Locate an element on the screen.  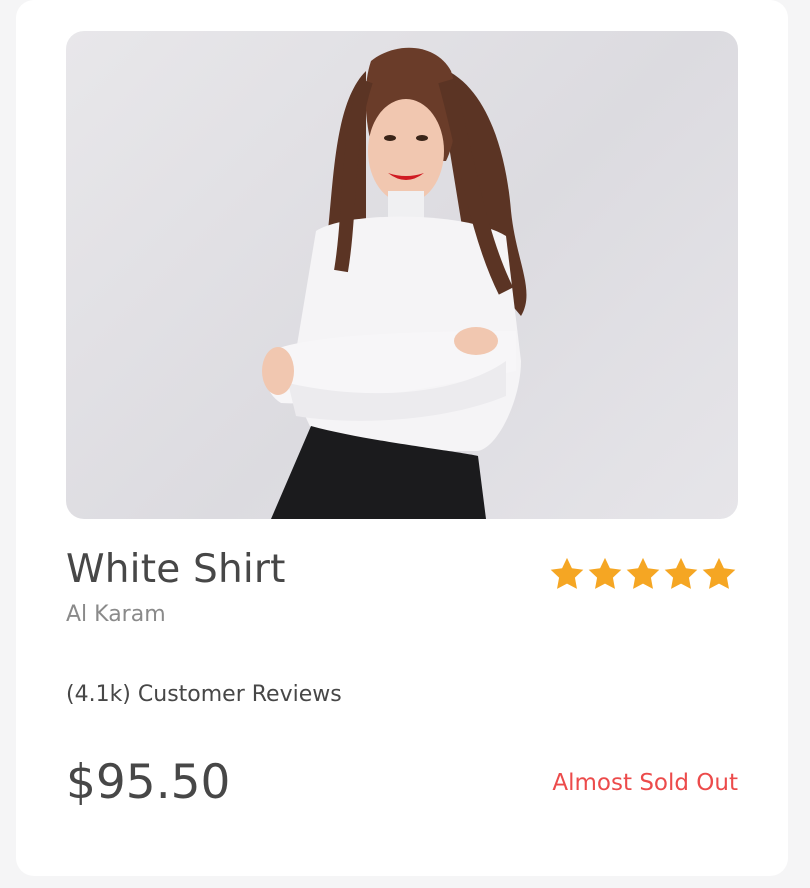
product-brand: Al Karam is located at coordinates (116, 614).